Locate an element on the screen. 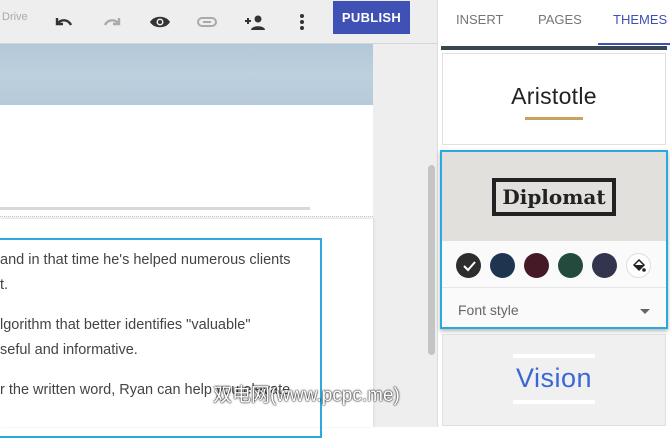 The image size is (670, 438). preview-eye-icon is located at coordinates (160, 22).